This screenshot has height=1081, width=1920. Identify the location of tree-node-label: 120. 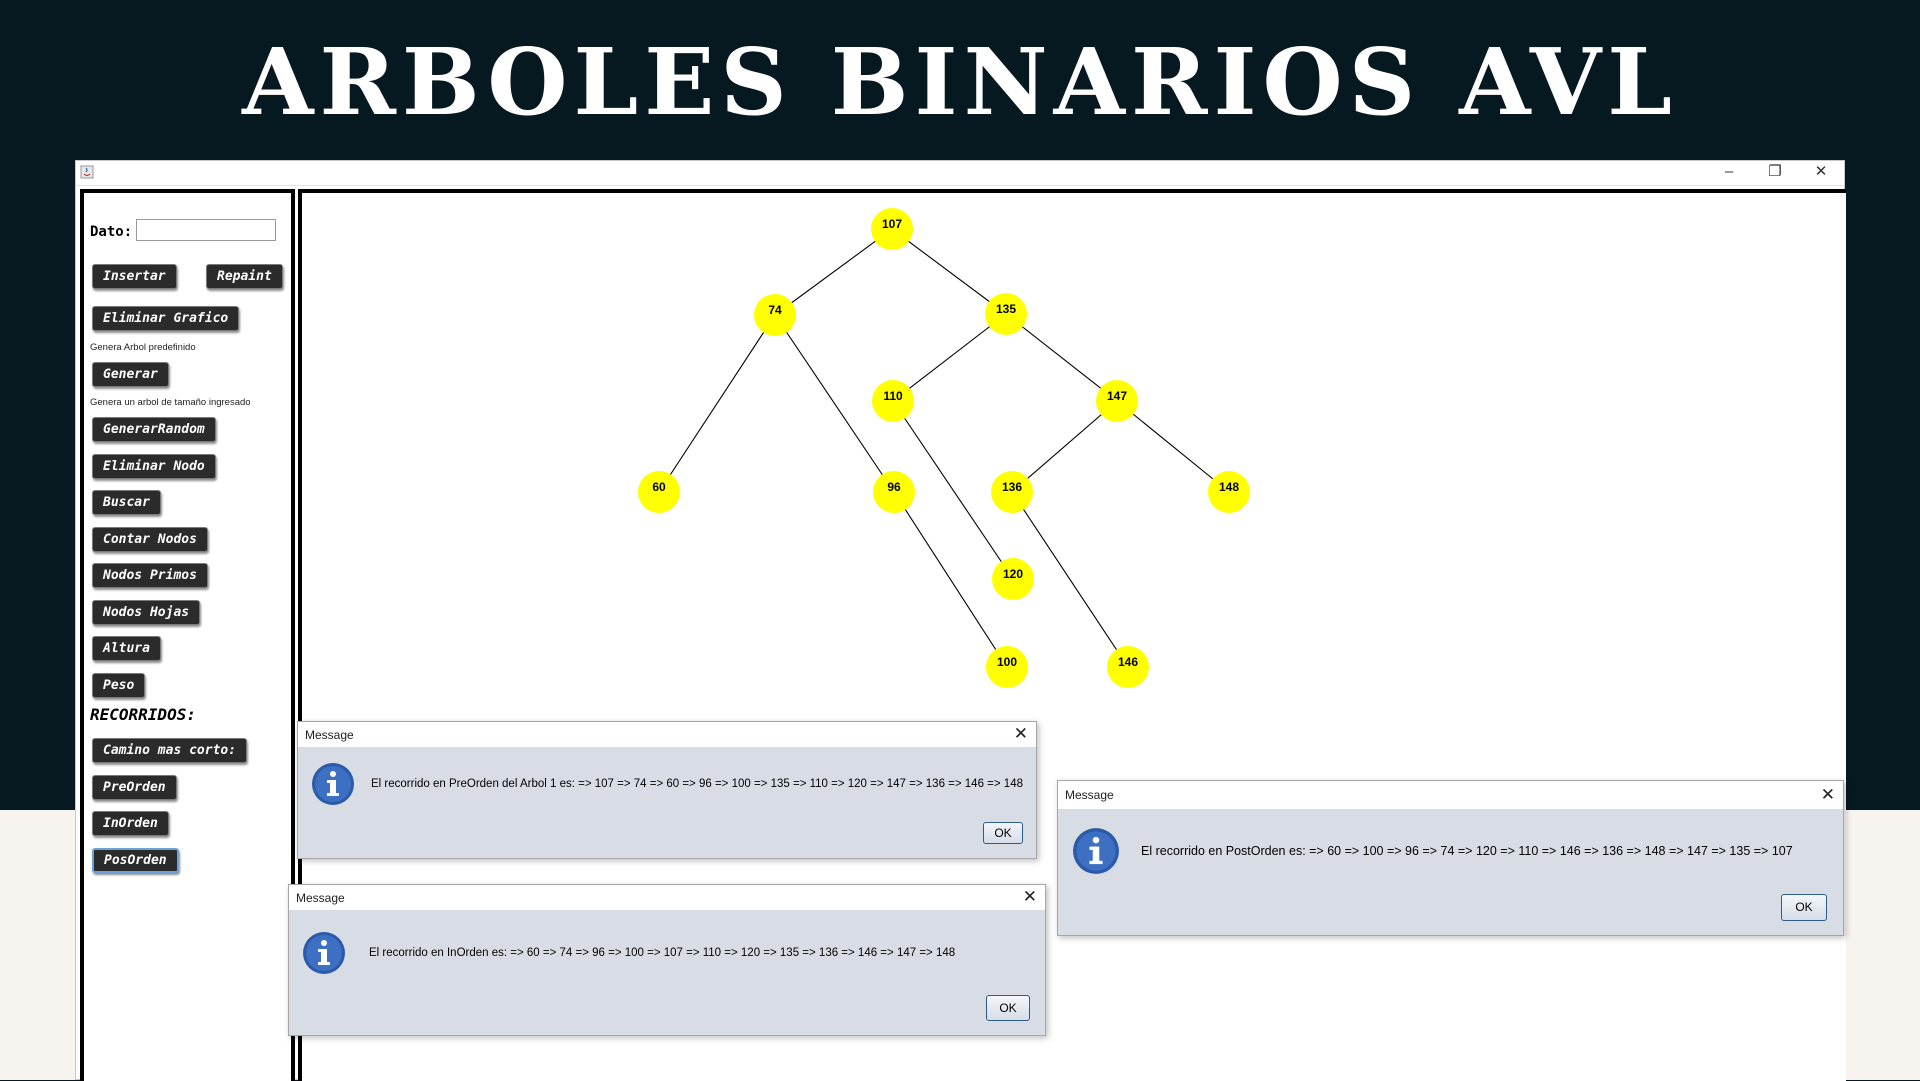
(1013, 574).